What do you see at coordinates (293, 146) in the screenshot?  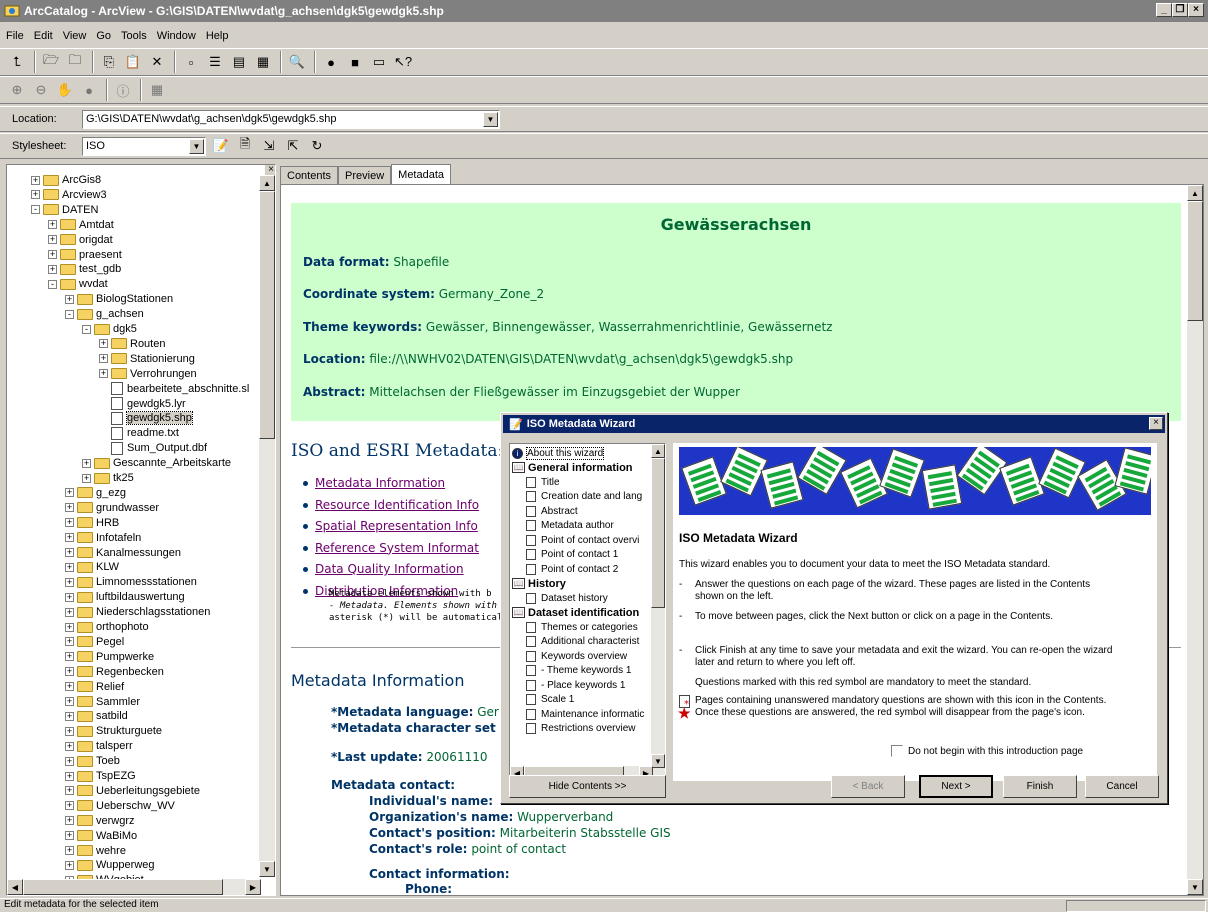 I see `export-metadata-icon: ⇱` at bounding box center [293, 146].